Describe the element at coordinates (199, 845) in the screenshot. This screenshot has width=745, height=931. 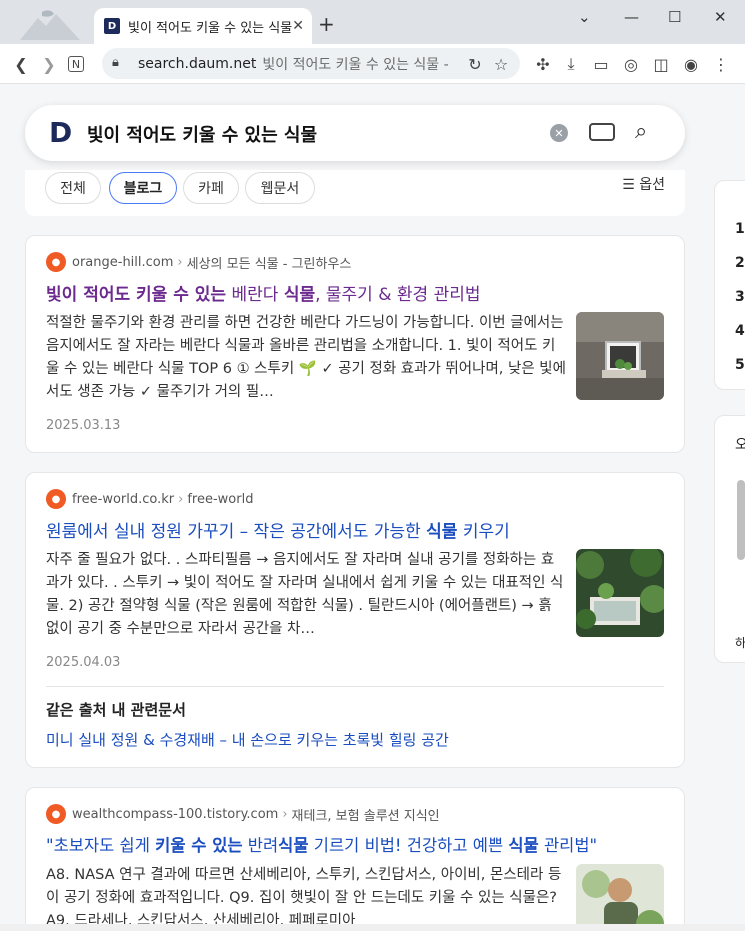
I see `title-highlight: 키울 수 있는` at that location.